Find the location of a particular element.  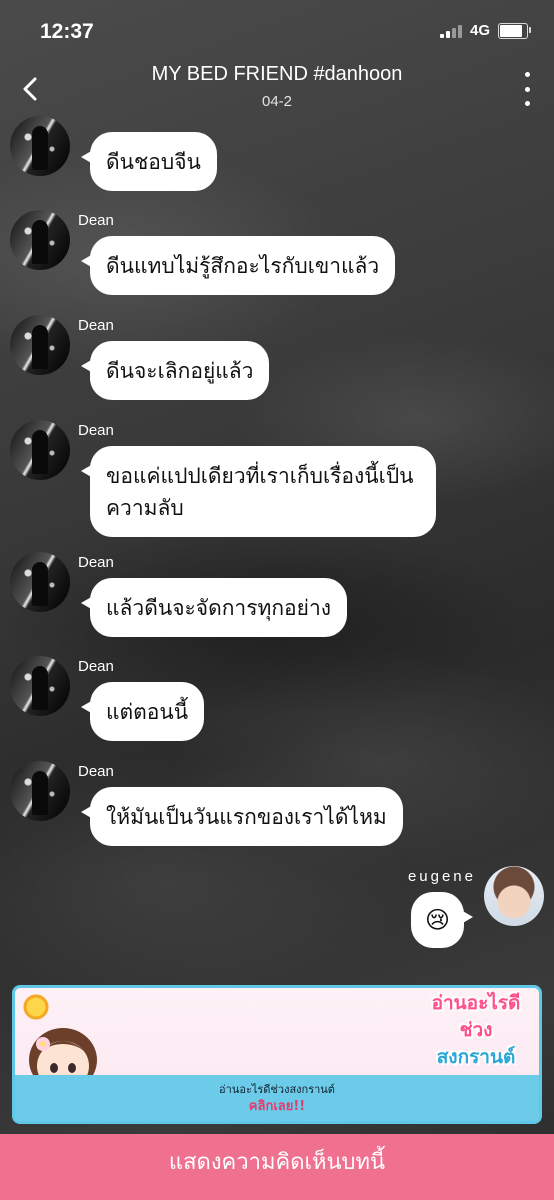

sender-name: eugene is located at coordinates (441, 876).